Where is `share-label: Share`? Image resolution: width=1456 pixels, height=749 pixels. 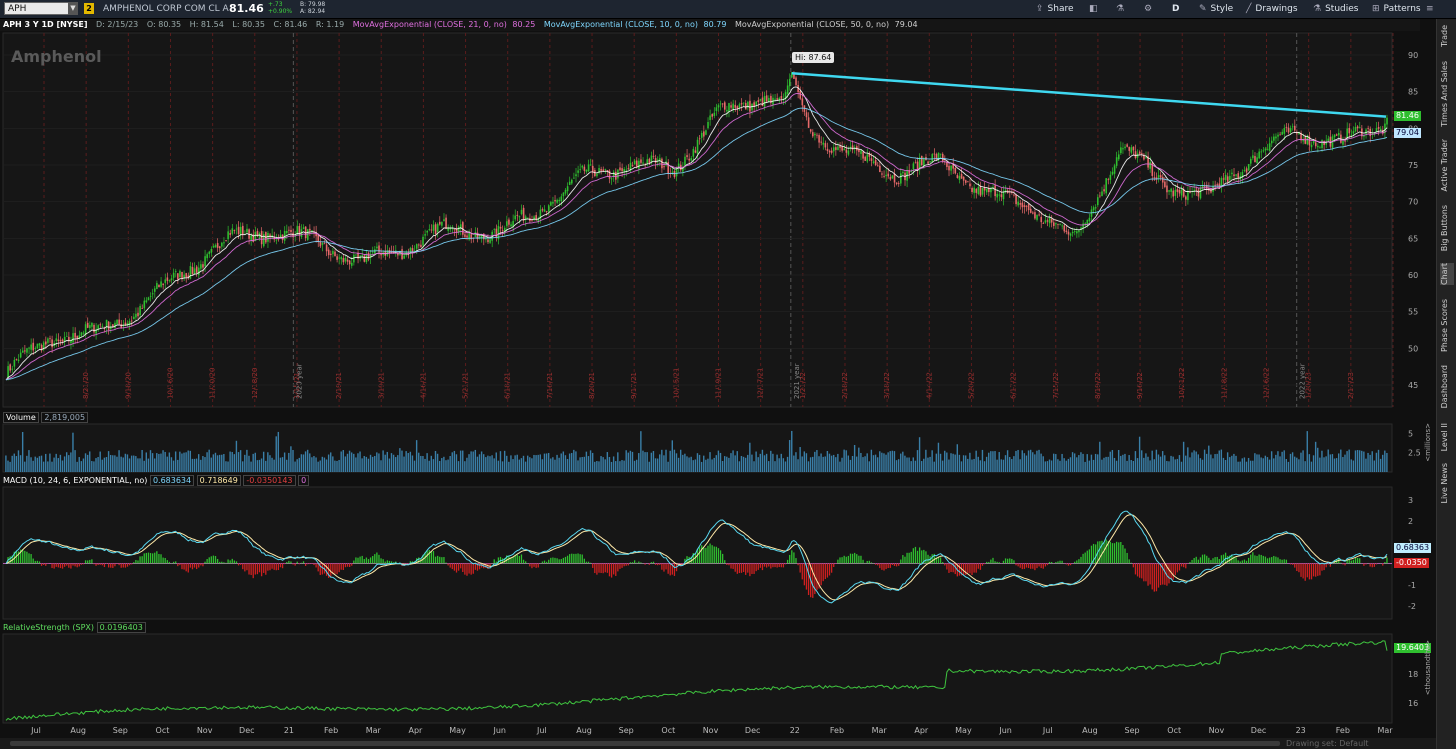 share-label: Share is located at coordinates (1060, 9).